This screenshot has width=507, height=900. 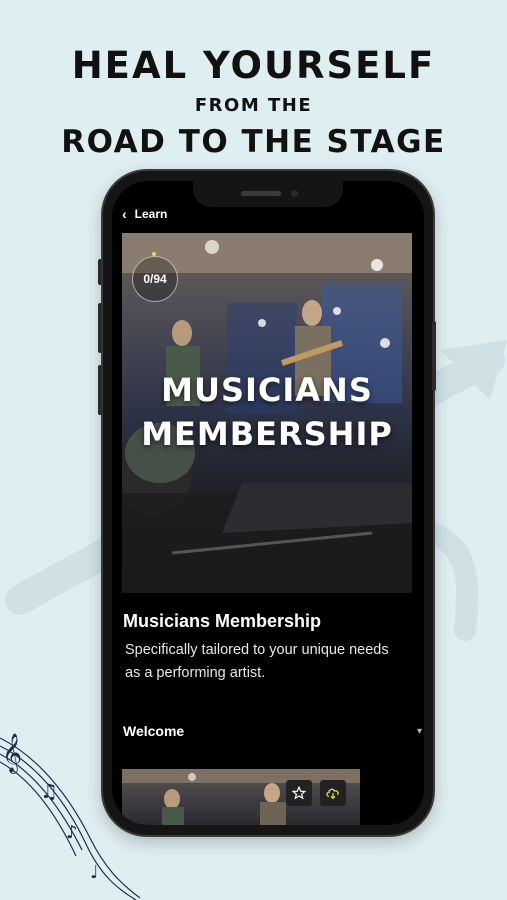 What do you see at coordinates (434, 356) in the screenshot?
I see `phone-power-button` at bounding box center [434, 356].